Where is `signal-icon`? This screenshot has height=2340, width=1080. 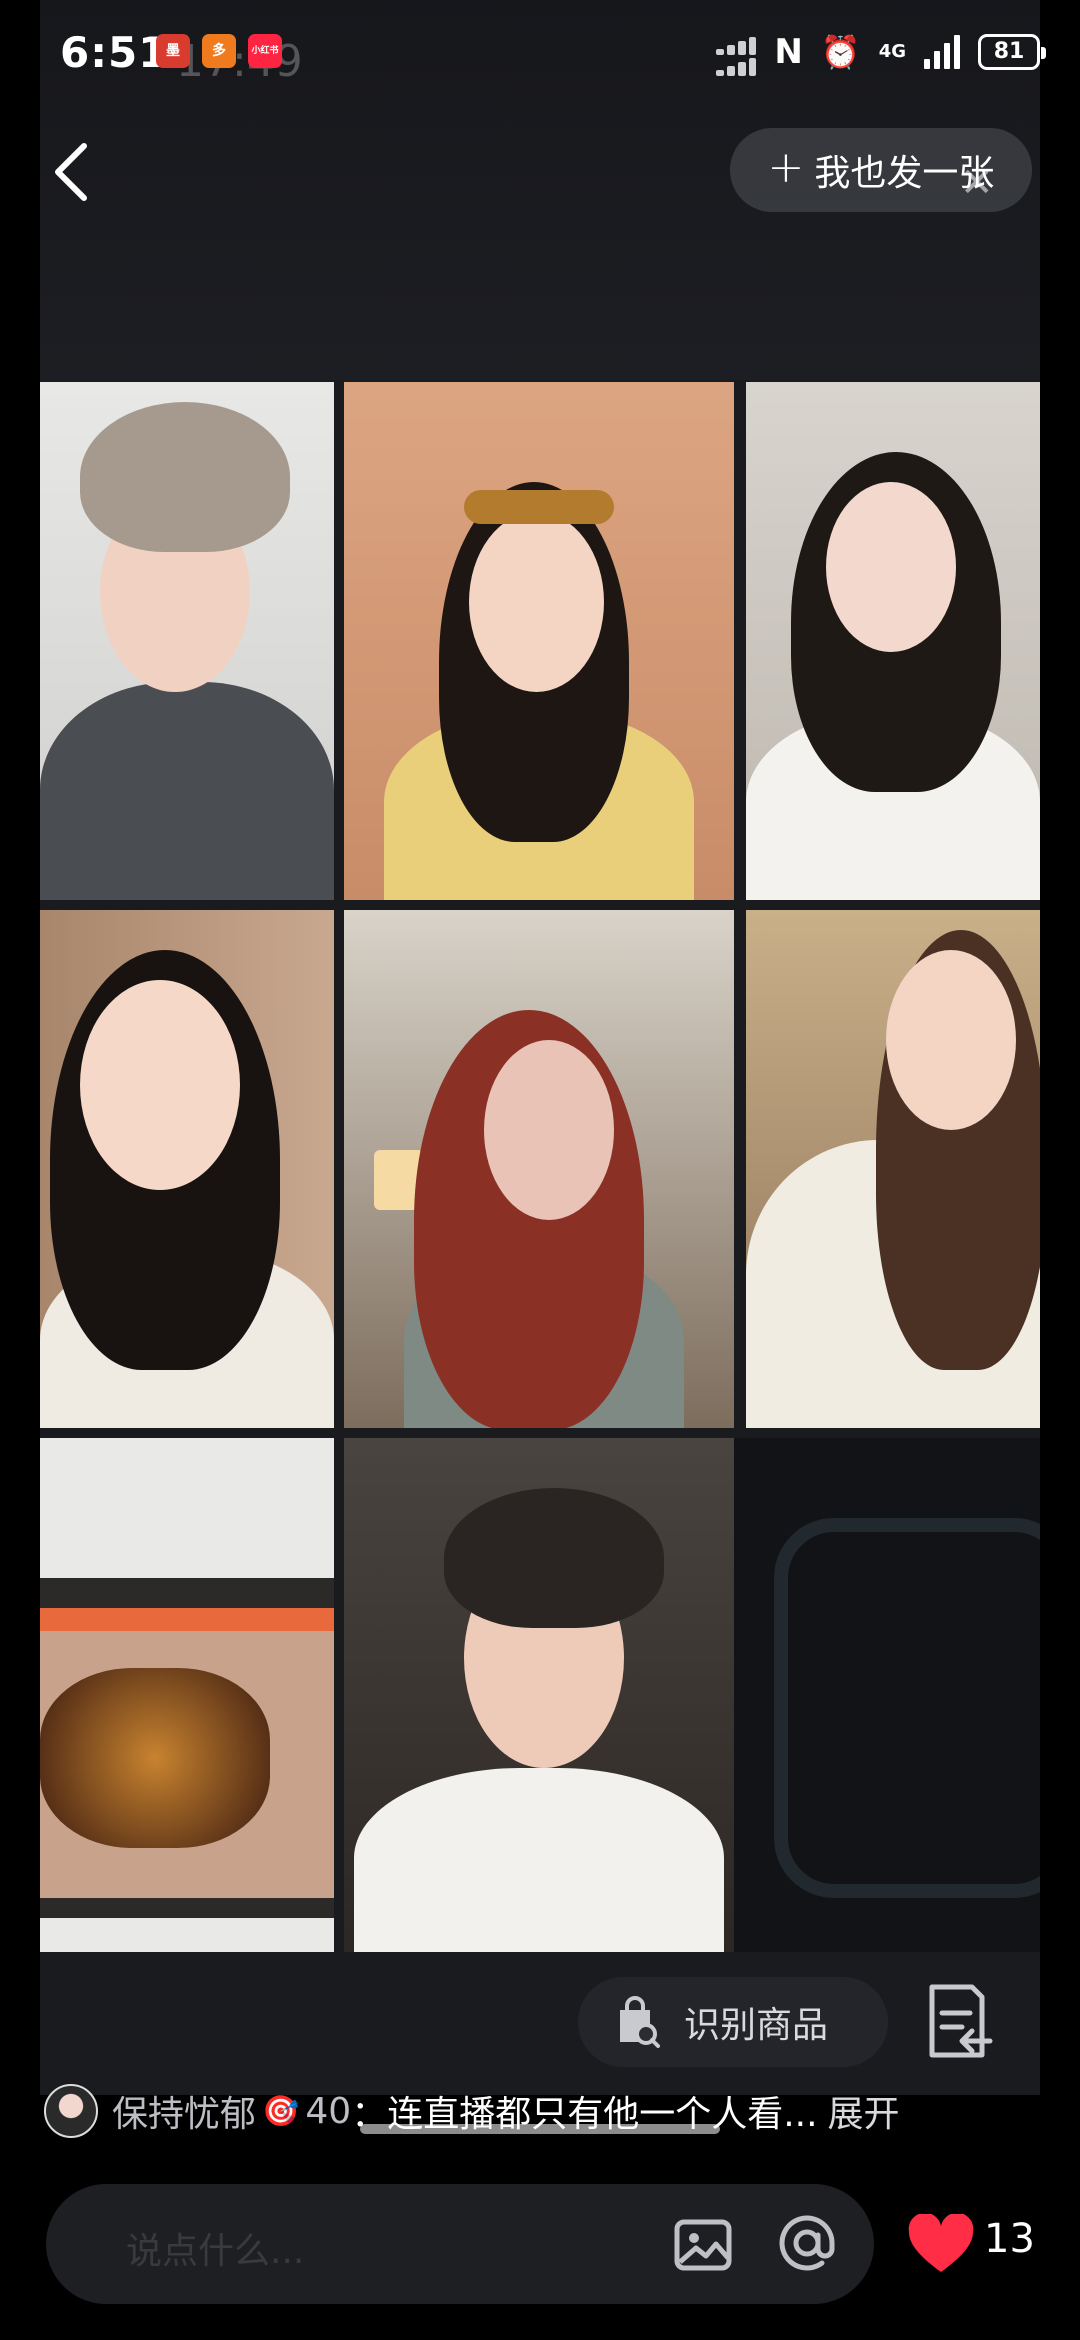
signal-icon is located at coordinates (942, 52).